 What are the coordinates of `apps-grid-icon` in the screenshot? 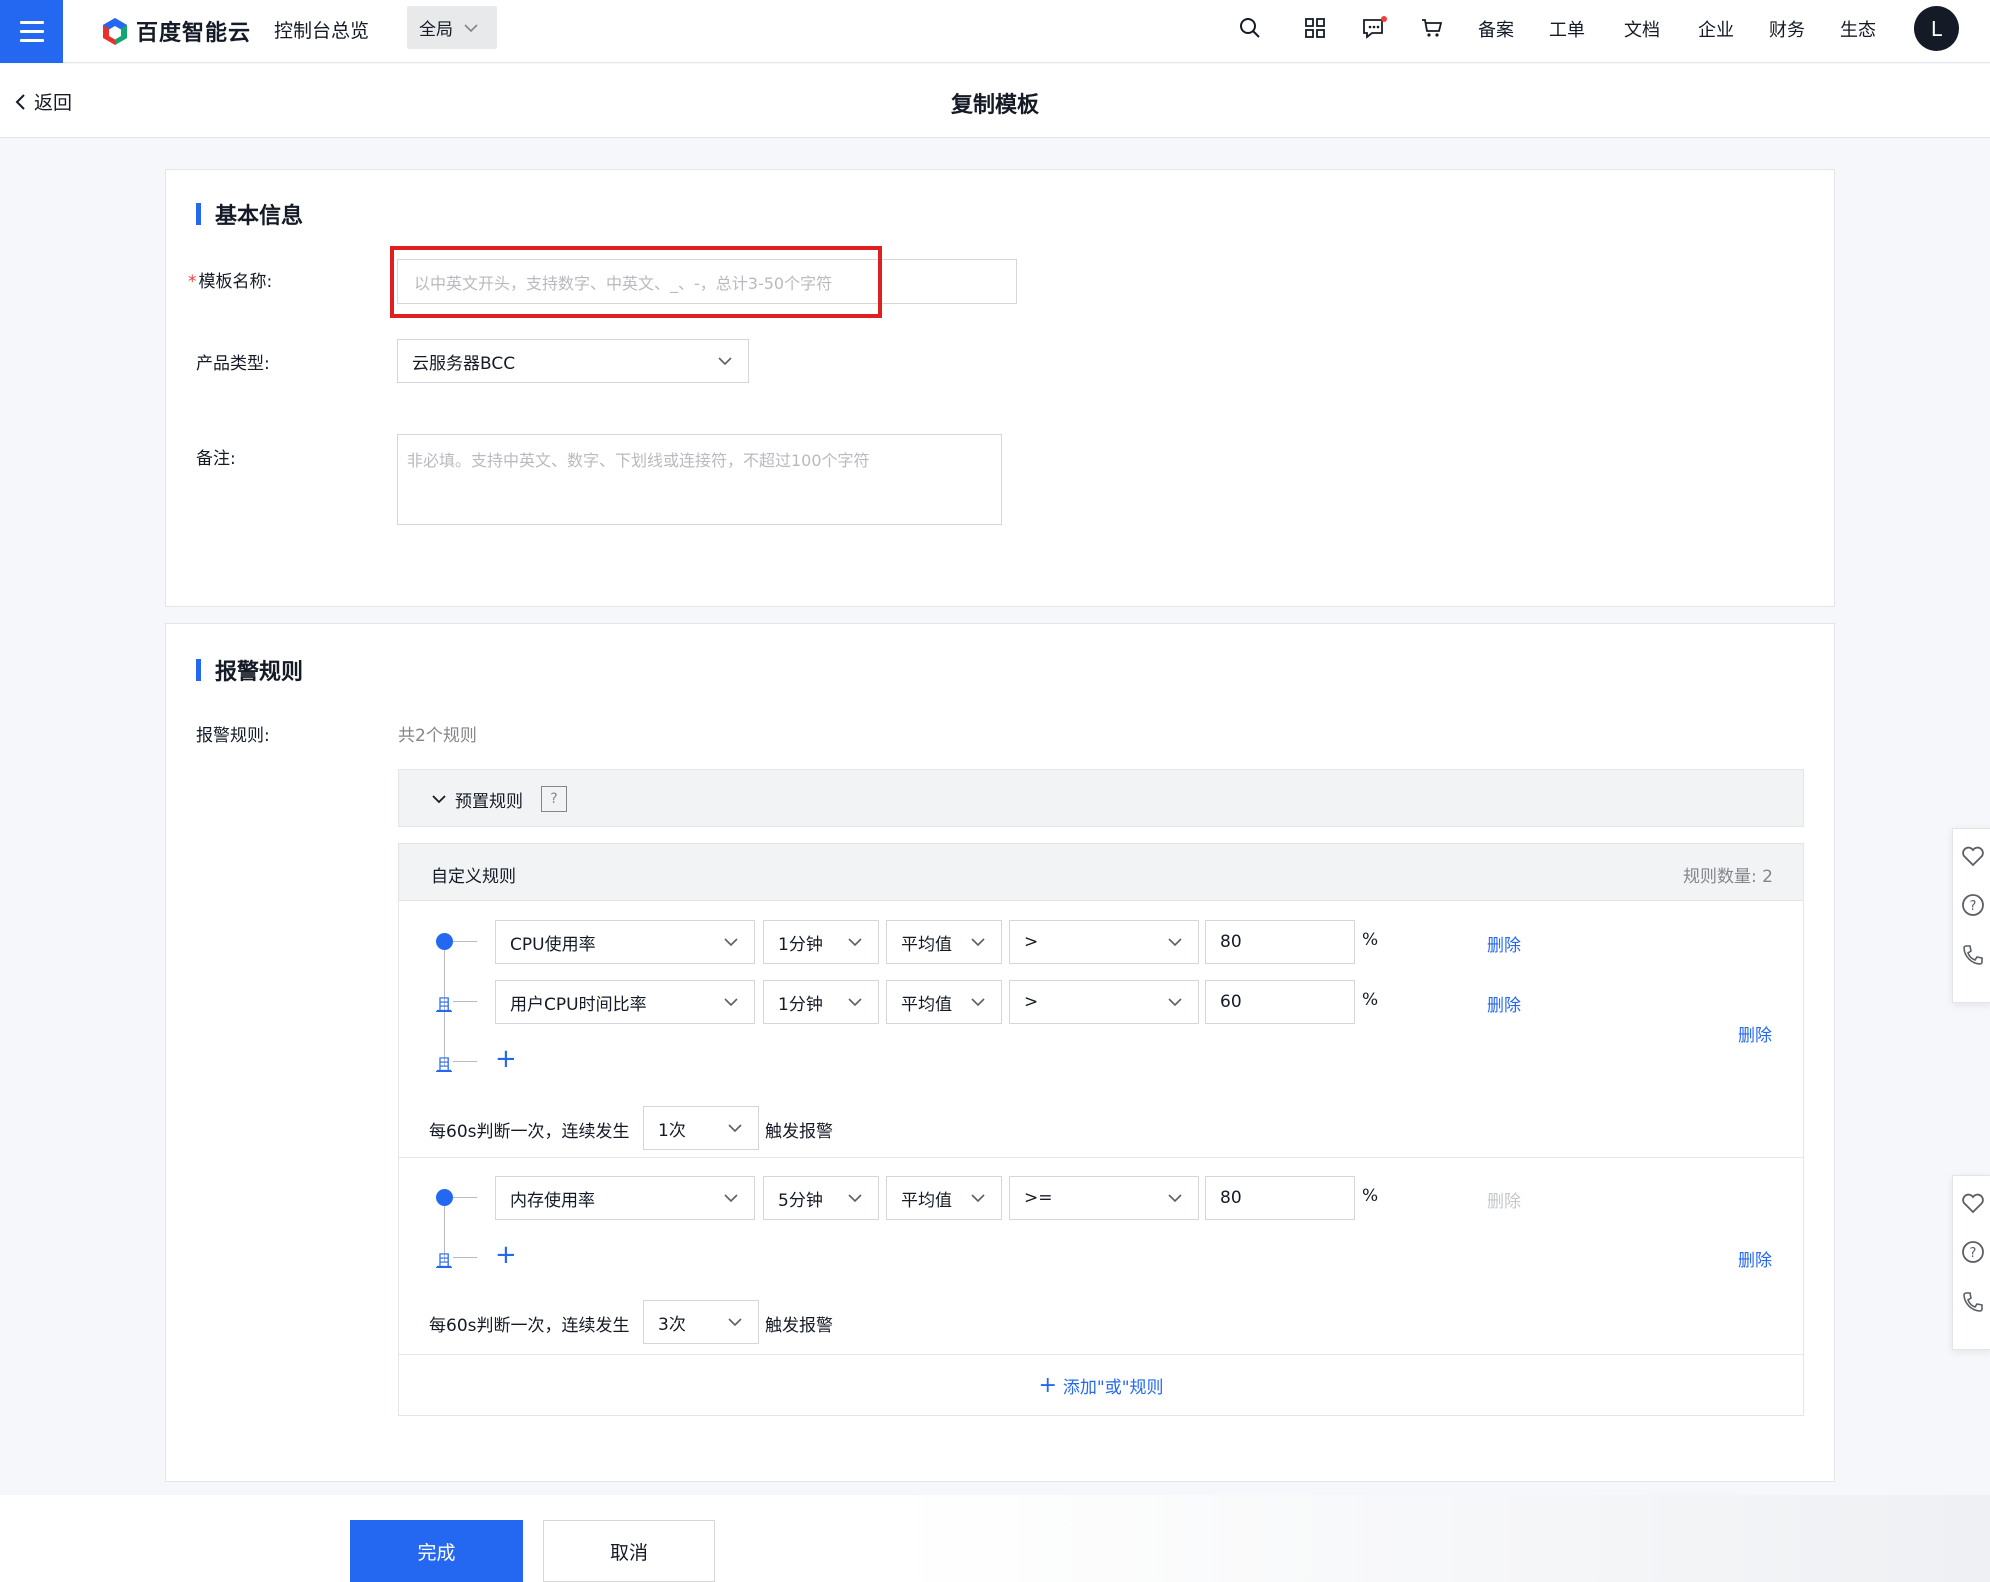 It's located at (1315, 28).